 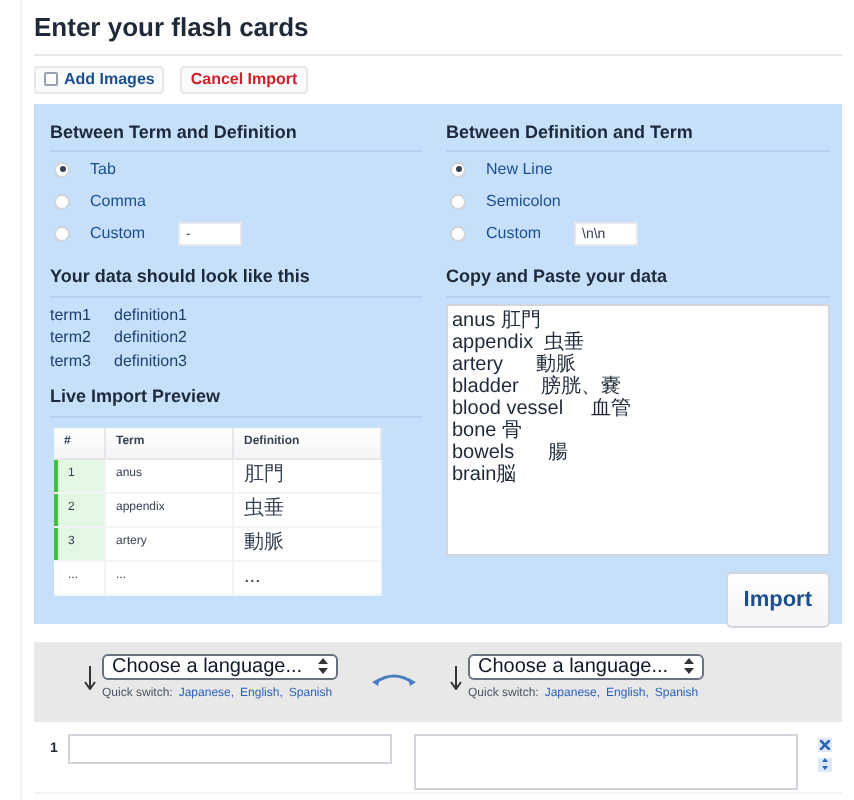 I want to click on swap-arrows-icon, so click(x=394, y=677).